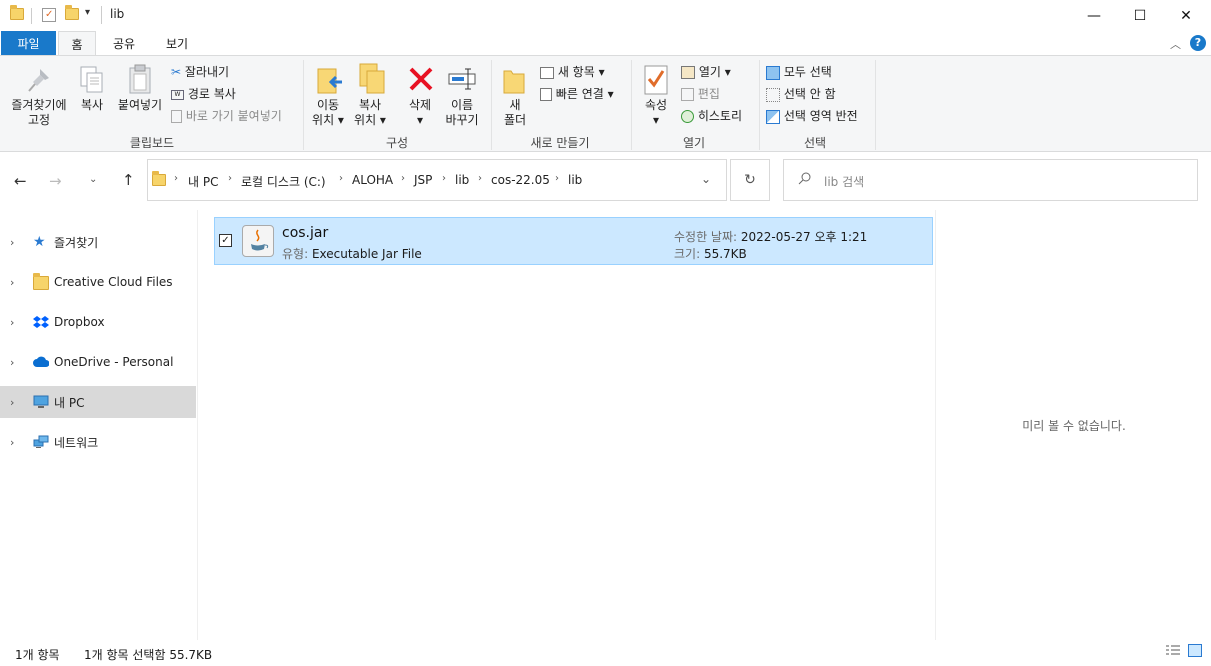  Describe the element at coordinates (694, 143) in the screenshot. I see `open-group-label: 열기` at that location.